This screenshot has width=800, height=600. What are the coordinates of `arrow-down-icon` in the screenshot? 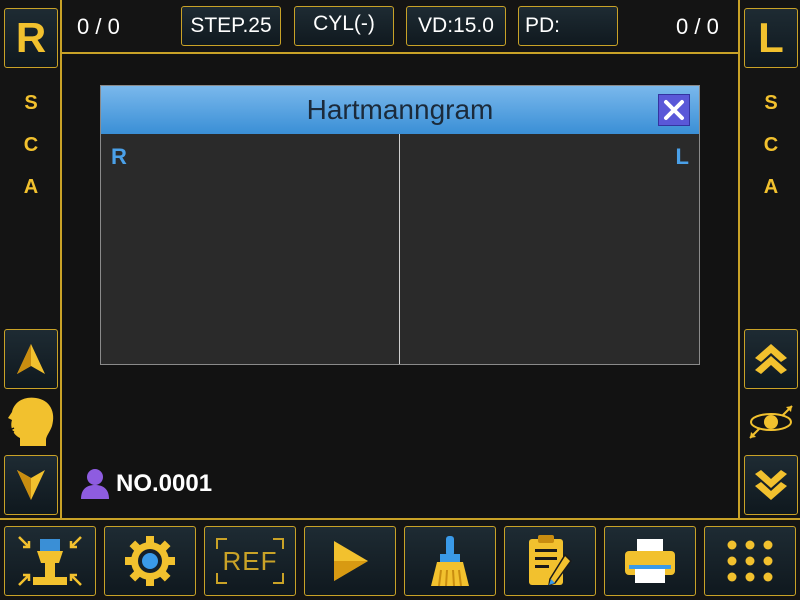 It's located at (31, 485).